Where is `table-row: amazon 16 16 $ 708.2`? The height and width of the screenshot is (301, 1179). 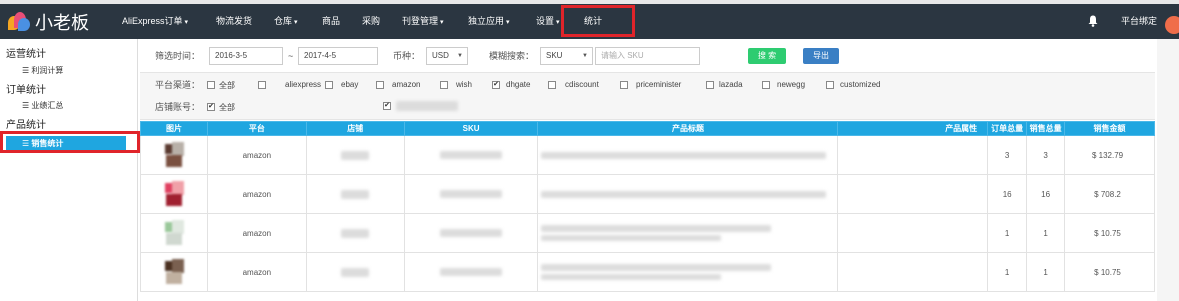 table-row: amazon 16 16 $ 708.2 is located at coordinates (647, 194).